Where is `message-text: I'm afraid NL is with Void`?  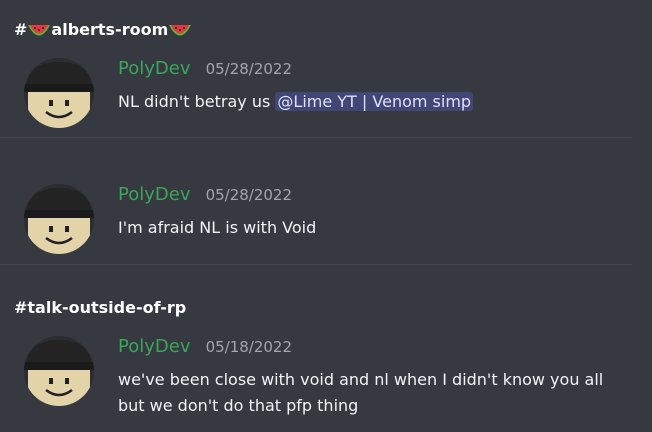
message-text: I'm afraid NL is with Void is located at coordinates (217, 227).